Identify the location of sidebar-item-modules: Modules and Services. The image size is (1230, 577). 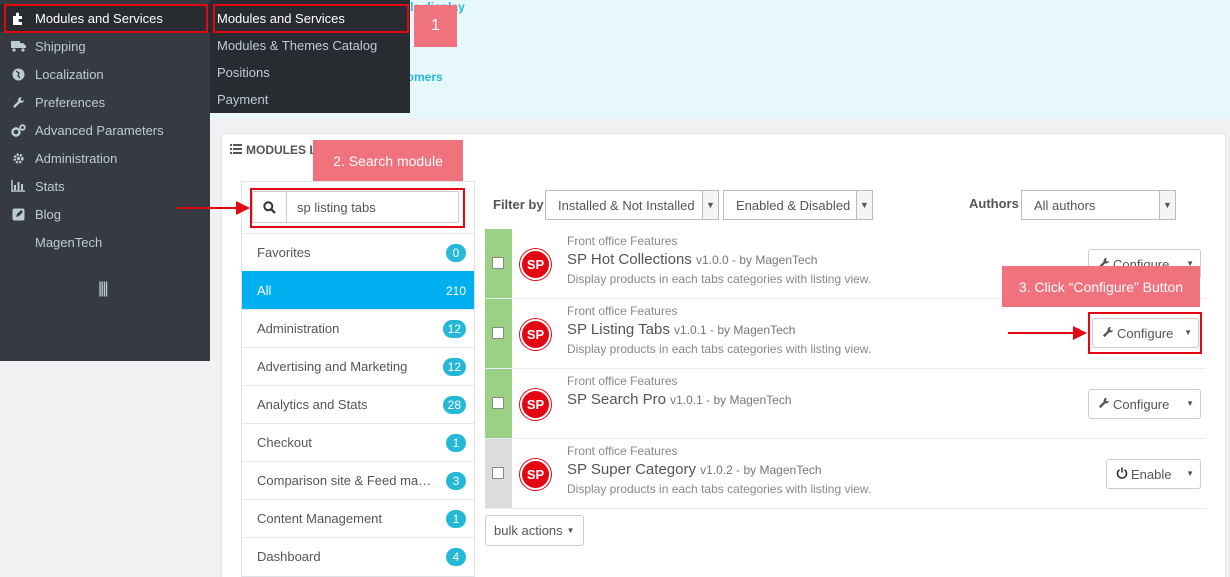
(105, 18).